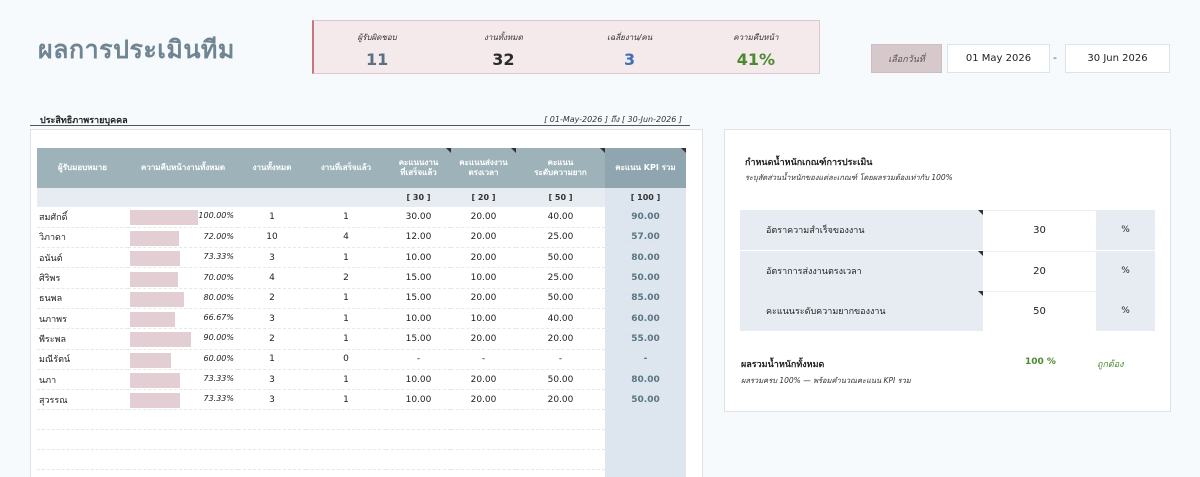 This screenshot has width=1200, height=477. I want to click on col-header-owner: ผู้รับมอบหมาย, so click(82, 168).